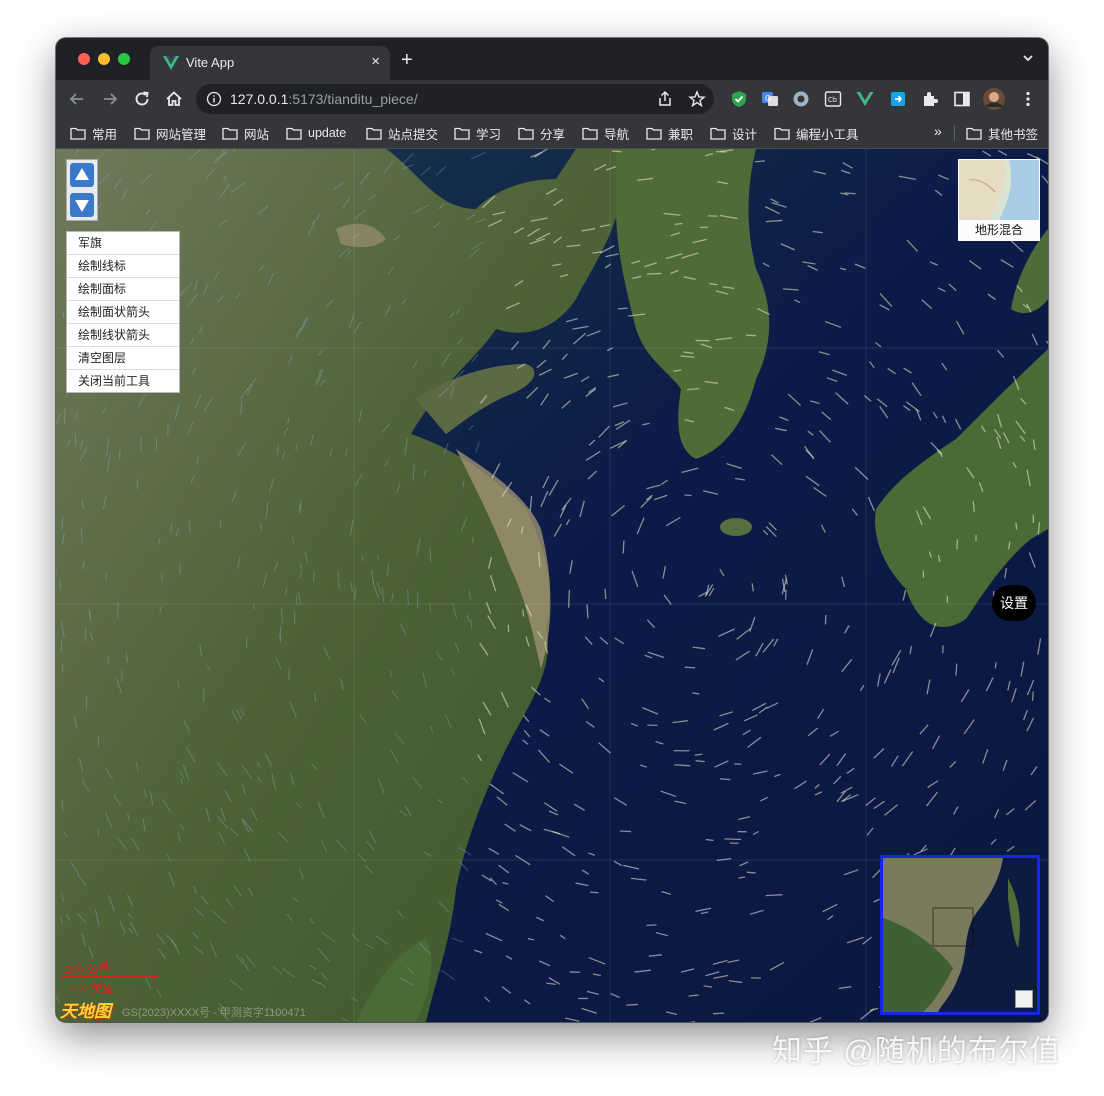 This screenshot has height=1096, width=1104. I want to click on tab-close-button: ×, so click(375, 61).